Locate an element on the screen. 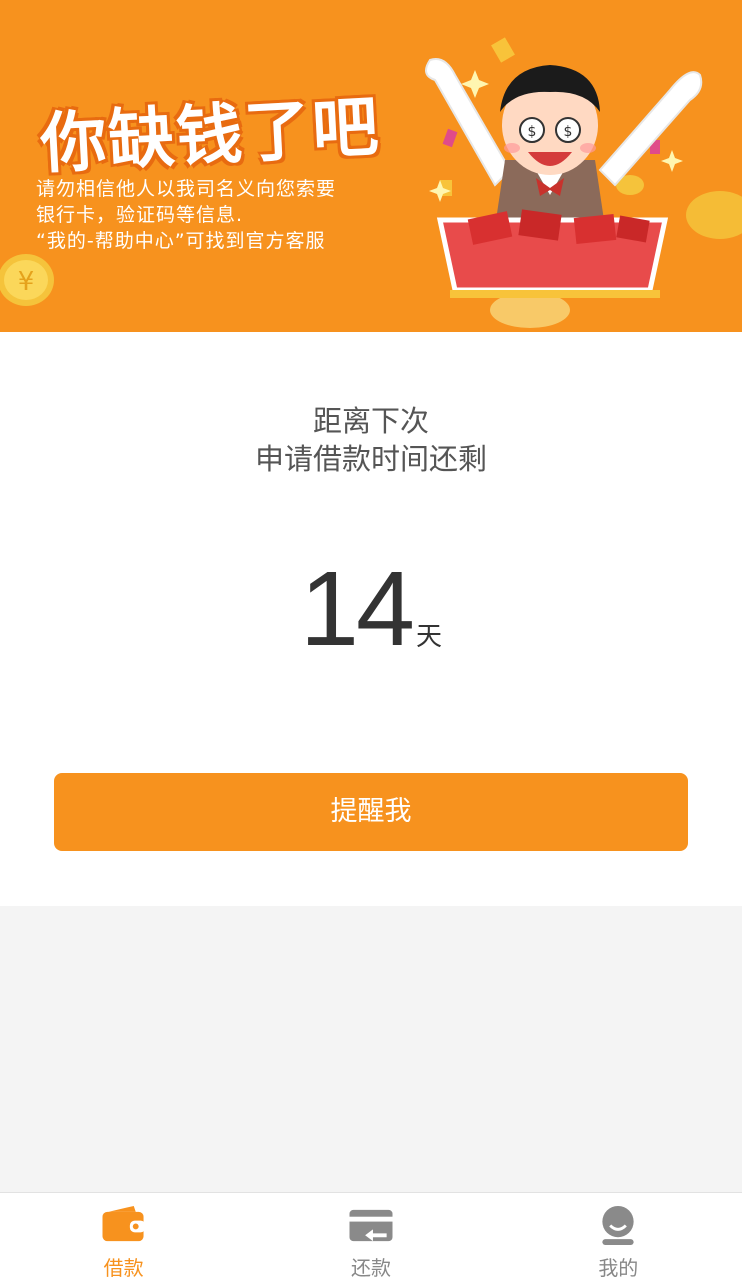 Image resolution: width=742 pixels, height=1281 pixels. coin-icon: ¥ is located at coordinates (27, 280).